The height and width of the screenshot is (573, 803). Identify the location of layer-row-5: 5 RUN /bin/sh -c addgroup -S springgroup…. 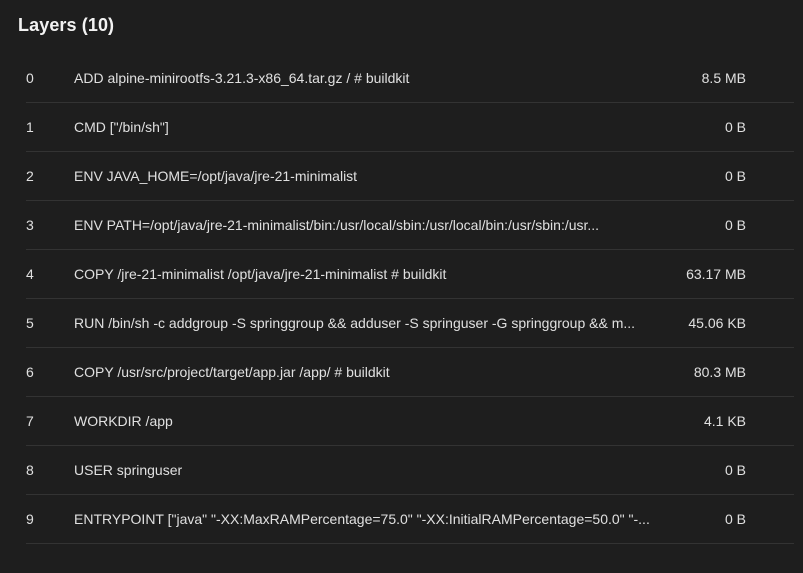
(410, 323).